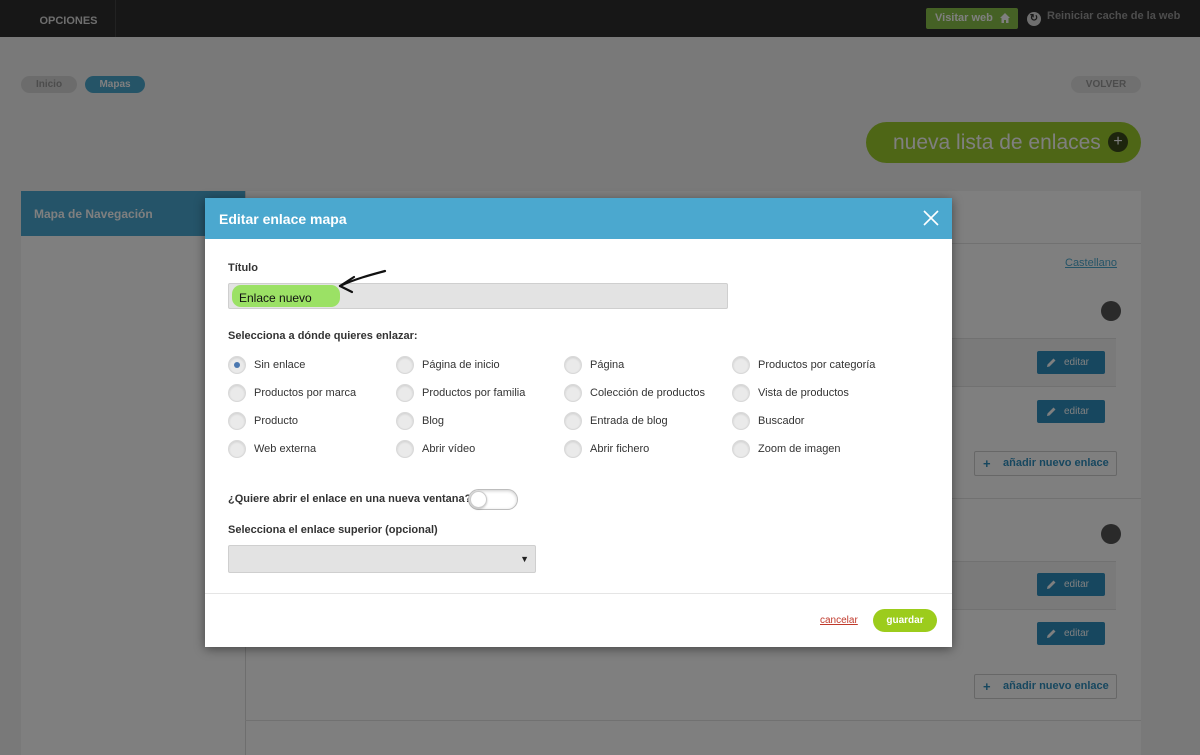  I want to click on radio-label: Sin enlace, so click(280, 365).